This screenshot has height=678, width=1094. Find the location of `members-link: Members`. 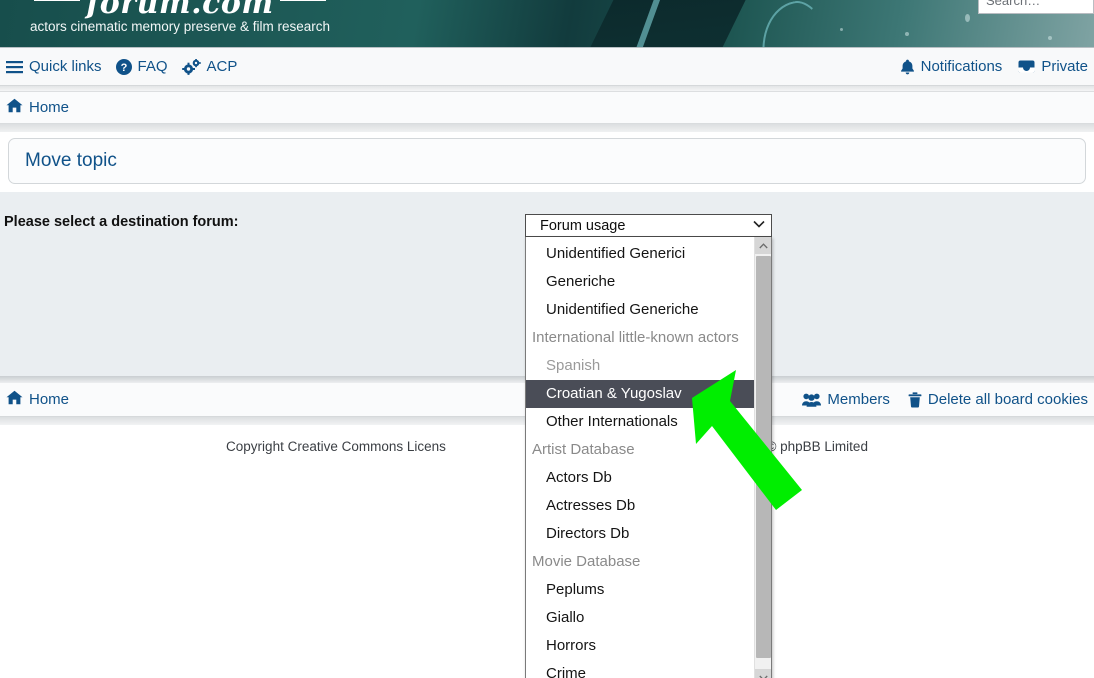

members-link: Members is located at coordinates (846, 399).